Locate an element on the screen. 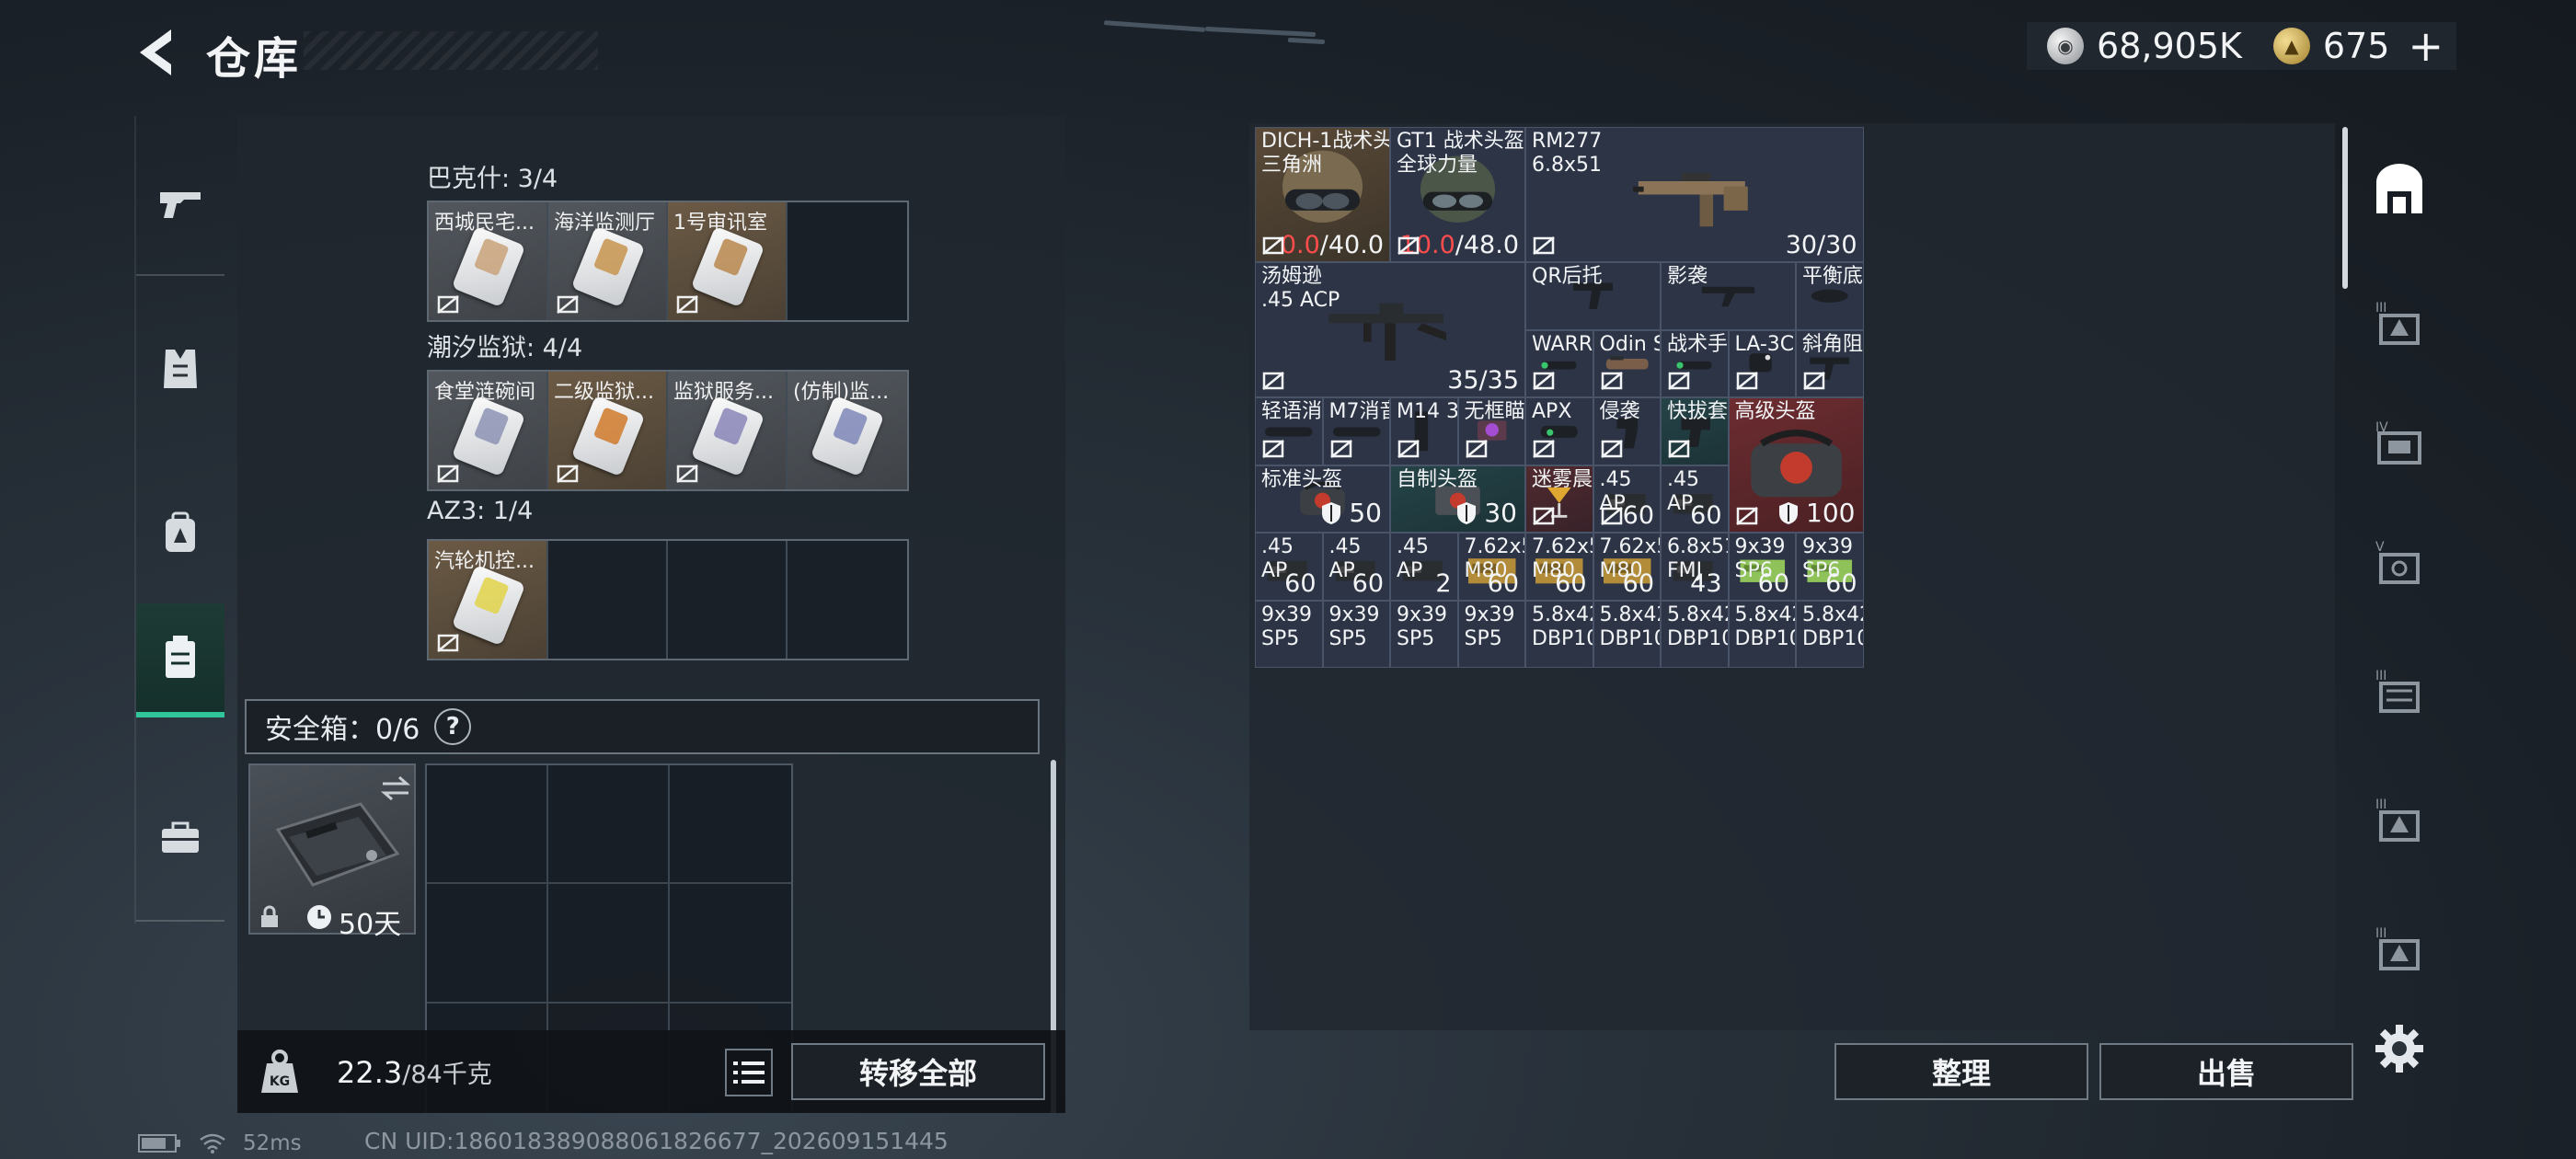  helmet-item: 标准头盔 50 is located at coordinates (1322, 499).